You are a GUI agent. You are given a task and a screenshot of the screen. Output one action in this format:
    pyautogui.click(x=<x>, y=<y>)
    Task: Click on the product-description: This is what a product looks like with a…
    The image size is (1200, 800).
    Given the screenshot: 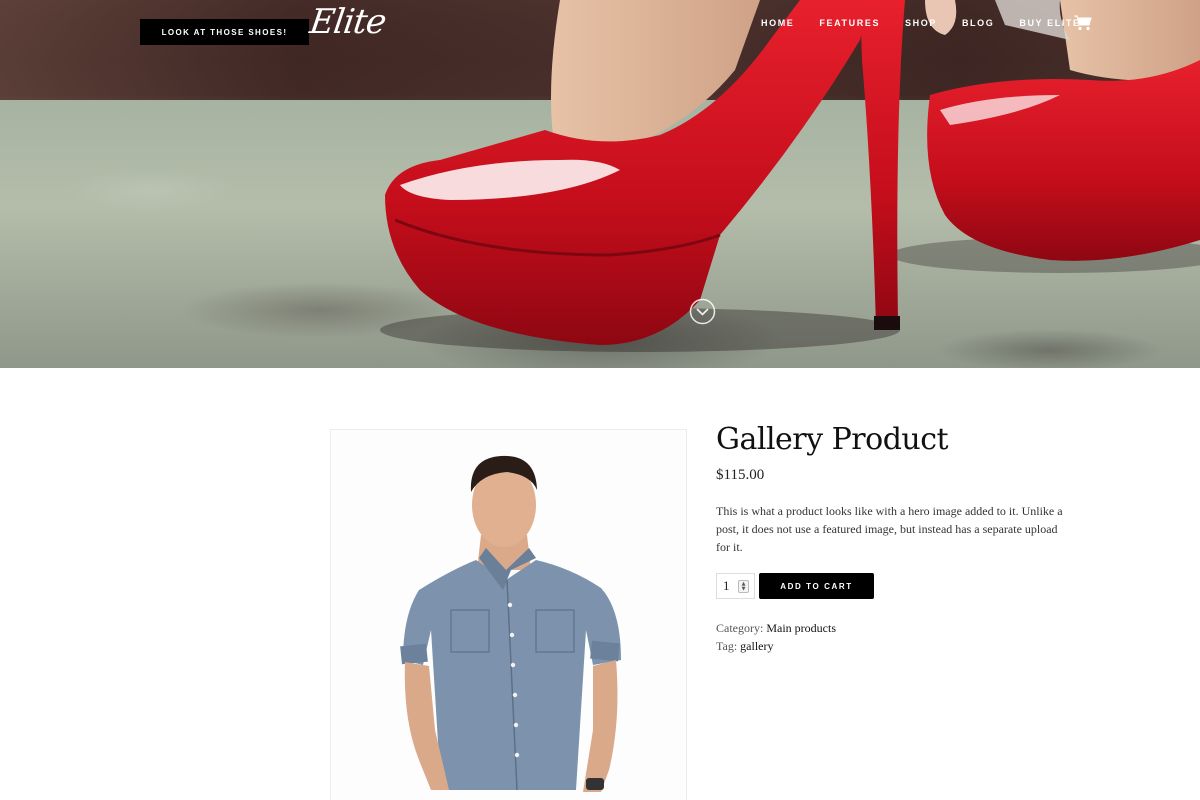 What is the action you would take?
    pyautogui.click(x=889, y=529)
    